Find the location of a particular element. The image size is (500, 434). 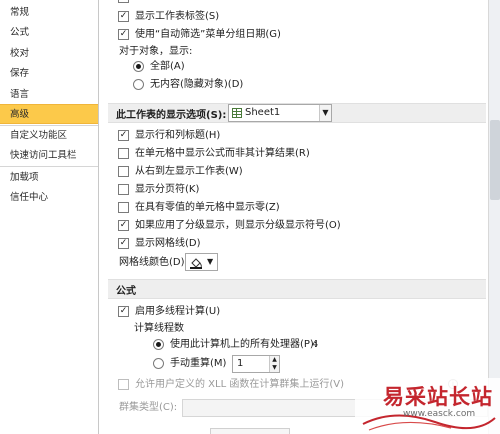

option-label: 使用此计算机上的所有处理器(P): is located at coordinates (244, 344).